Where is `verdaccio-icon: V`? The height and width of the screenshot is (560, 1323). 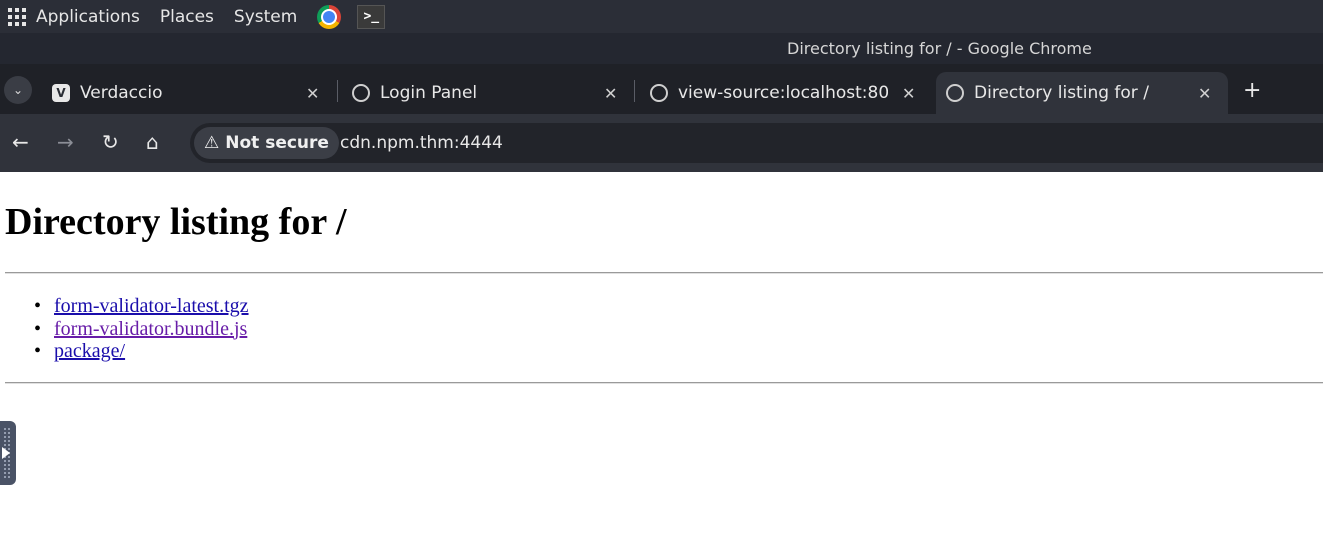 verdaccio-icon: V is located at coordinates (61, 93).